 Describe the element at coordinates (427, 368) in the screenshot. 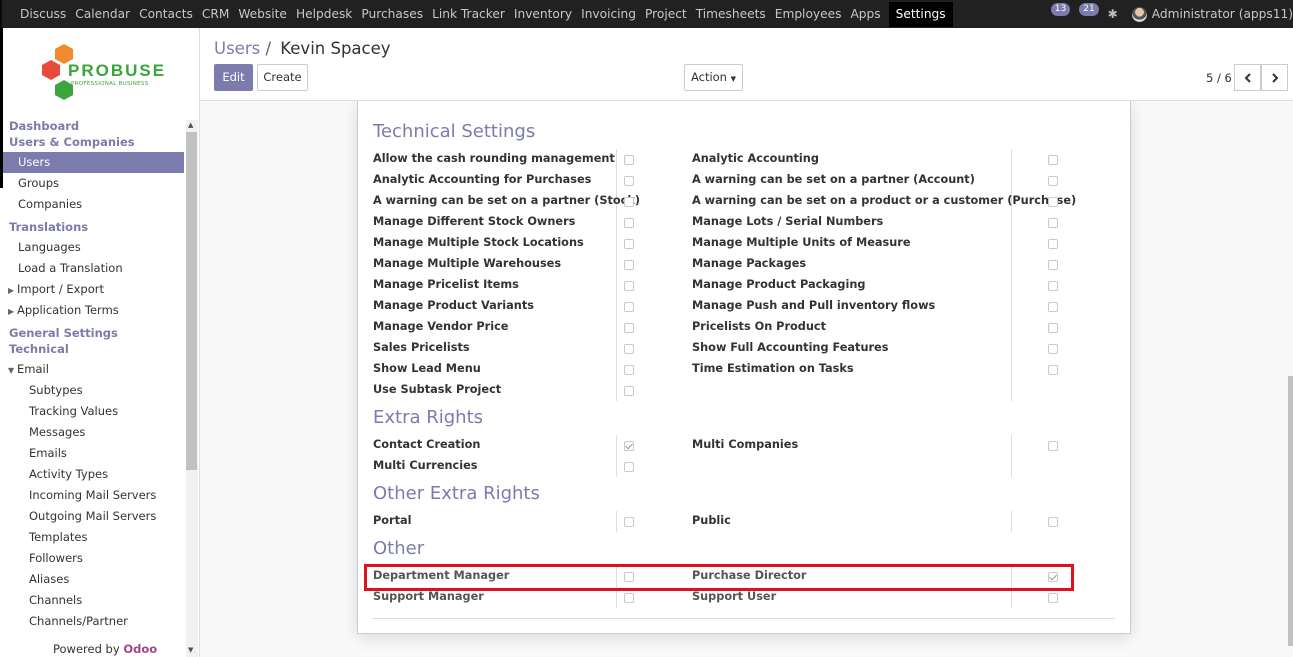

I see `field-label: Show Lead Menu` at that location.